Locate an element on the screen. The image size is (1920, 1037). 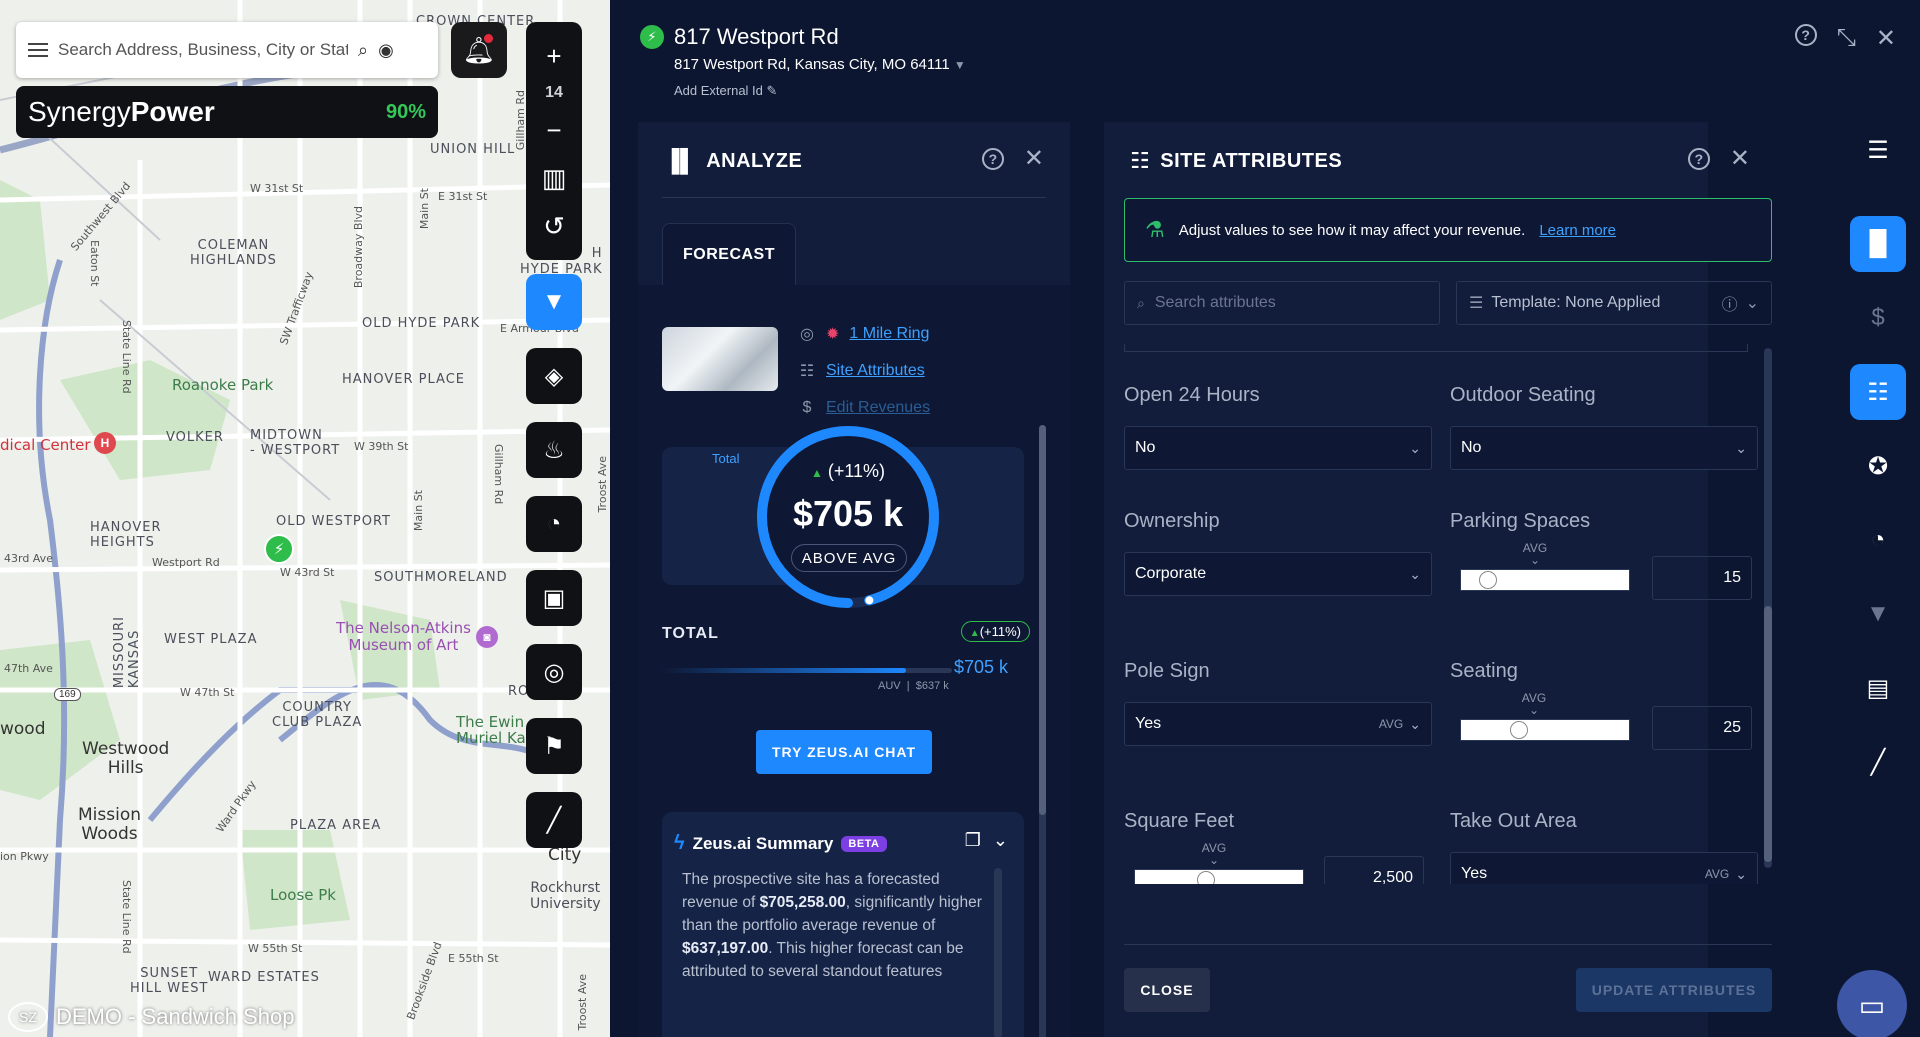
pie-chart-icon: ◔ is located at coordinates (1878, 539).